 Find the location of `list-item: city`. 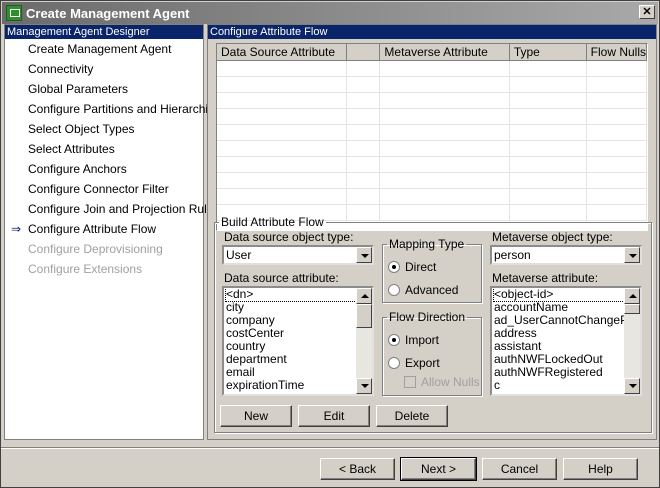

list-item: city is located at coordinates (299, 307).